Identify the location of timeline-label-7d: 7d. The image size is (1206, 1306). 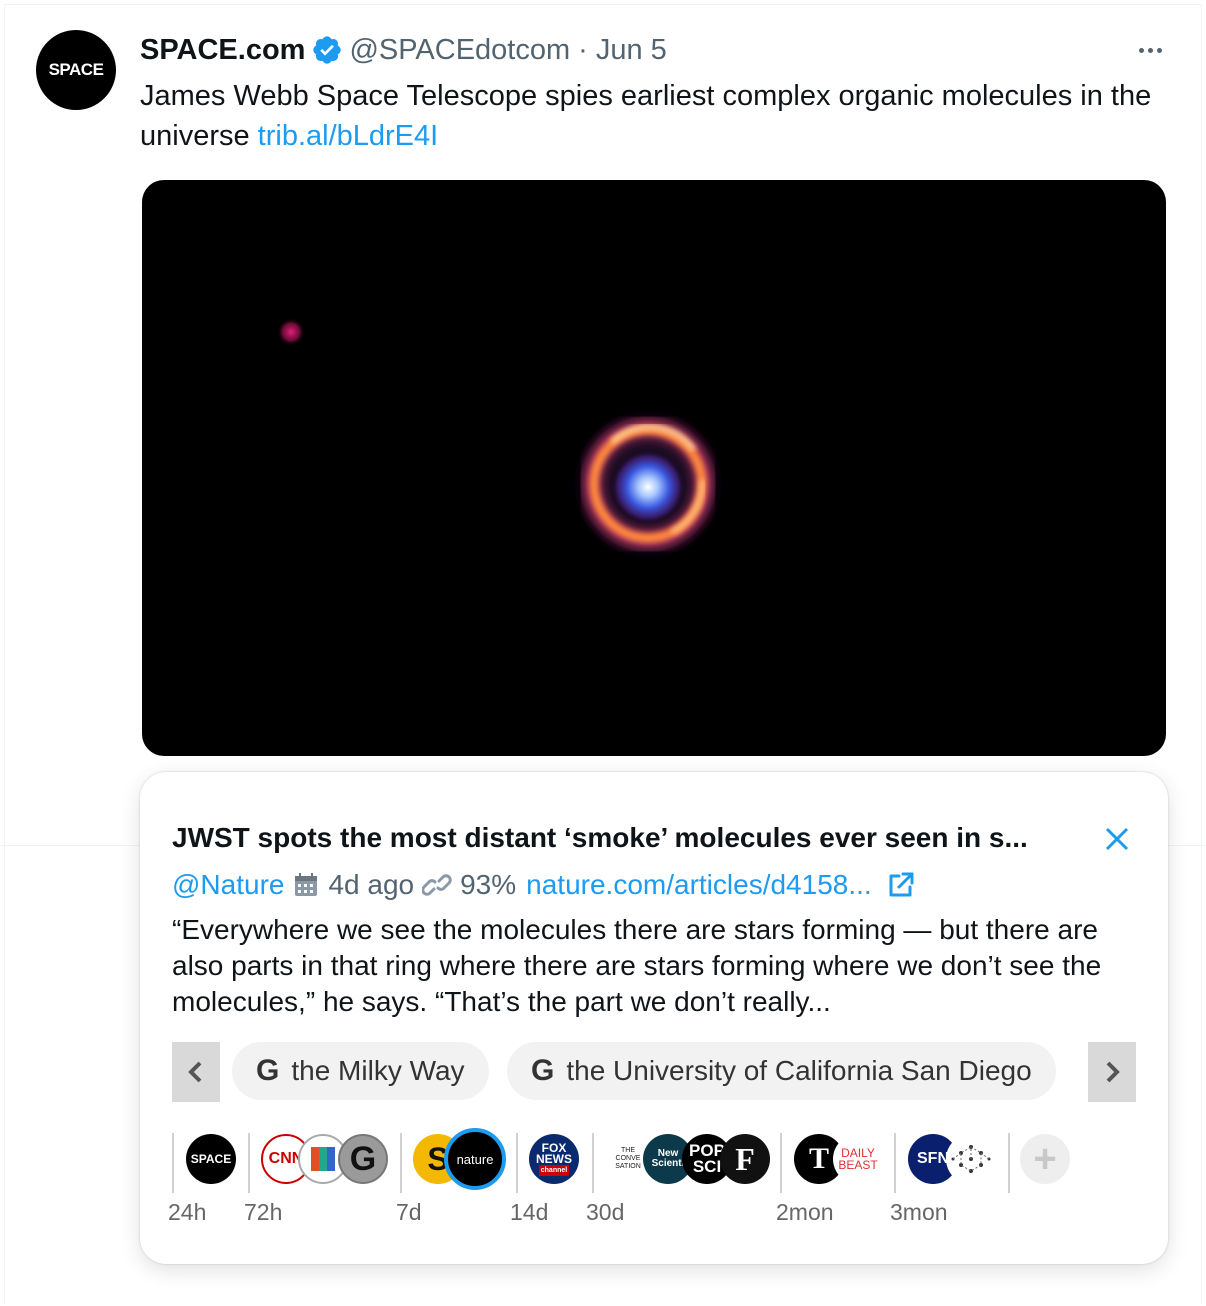
(409, 1212).